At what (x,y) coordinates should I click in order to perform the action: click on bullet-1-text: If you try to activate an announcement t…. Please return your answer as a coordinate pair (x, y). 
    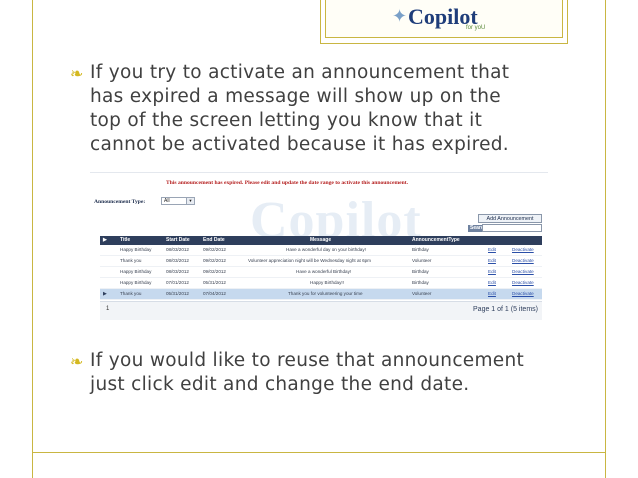
    Looking at the image, I should click on (299, 109).